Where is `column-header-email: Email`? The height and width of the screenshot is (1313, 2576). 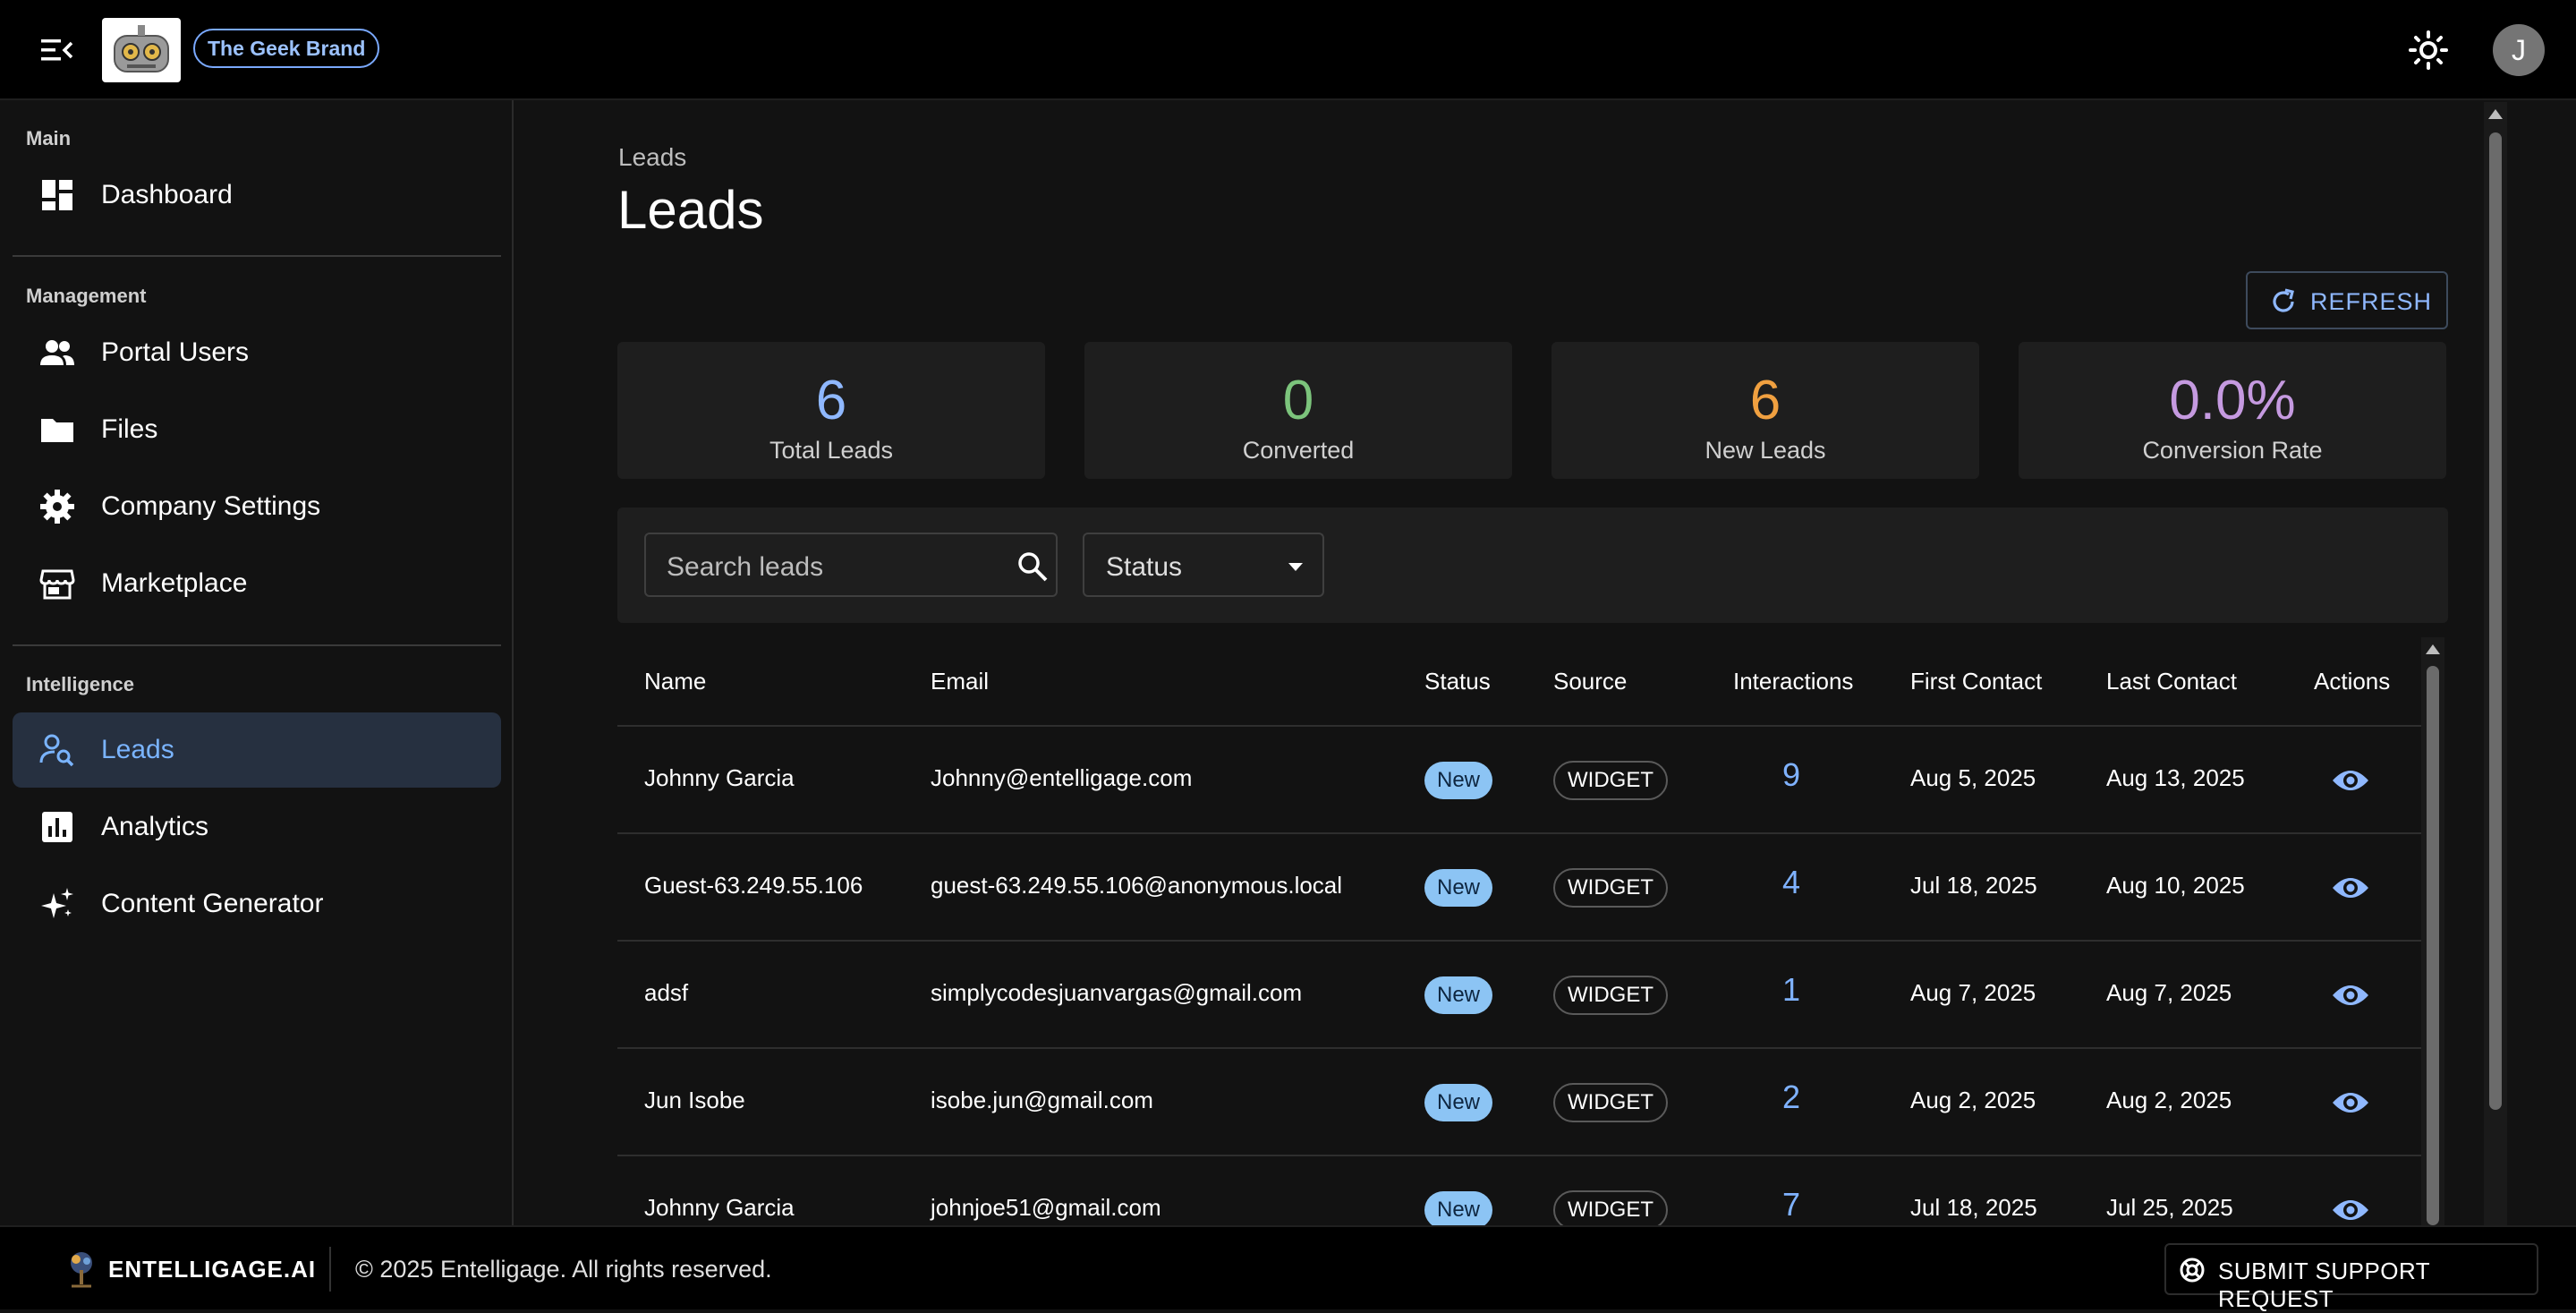 column-header-email: Email is located at coordinates (960, 681).